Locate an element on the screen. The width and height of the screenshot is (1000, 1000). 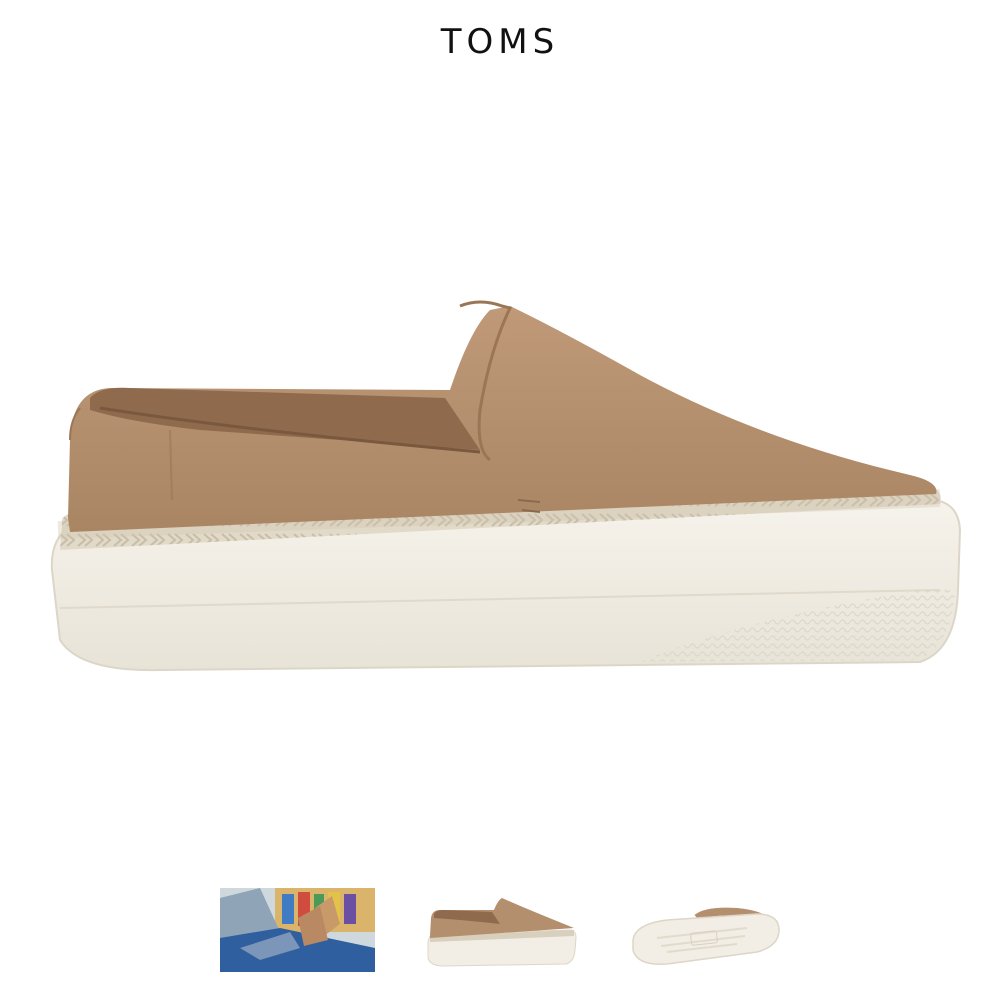
thumbnail-lifestyle is located at coordinates (297, 930).